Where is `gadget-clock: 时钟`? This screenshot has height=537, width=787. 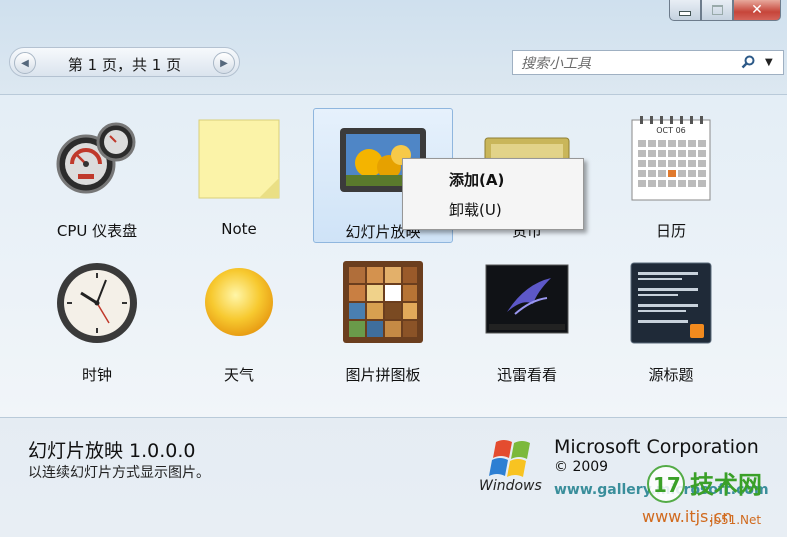 gadget-clock: 时钟 is located at coordinates (97, 319).